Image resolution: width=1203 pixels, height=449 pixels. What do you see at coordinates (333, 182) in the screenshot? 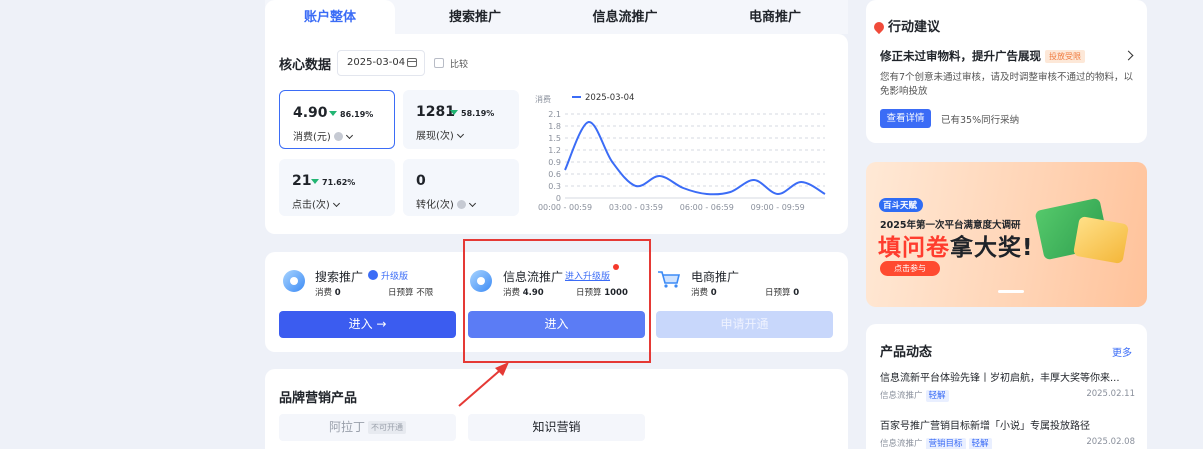
I see `metric-change: 71.62%` at bounding box center [333, 182].